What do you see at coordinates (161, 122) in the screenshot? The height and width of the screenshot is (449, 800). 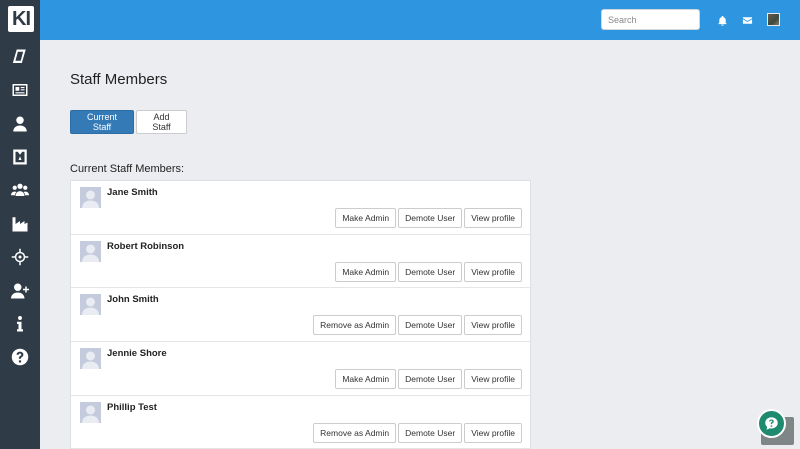 I see `tab-add-staff: Add Staff` at bounding box center [161, 122].